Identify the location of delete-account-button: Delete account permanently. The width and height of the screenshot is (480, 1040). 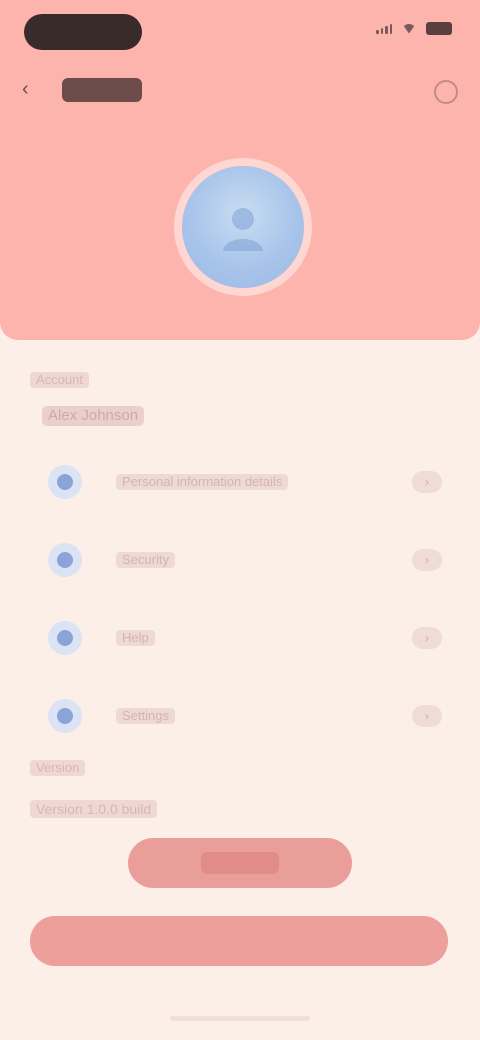
(239, 941).